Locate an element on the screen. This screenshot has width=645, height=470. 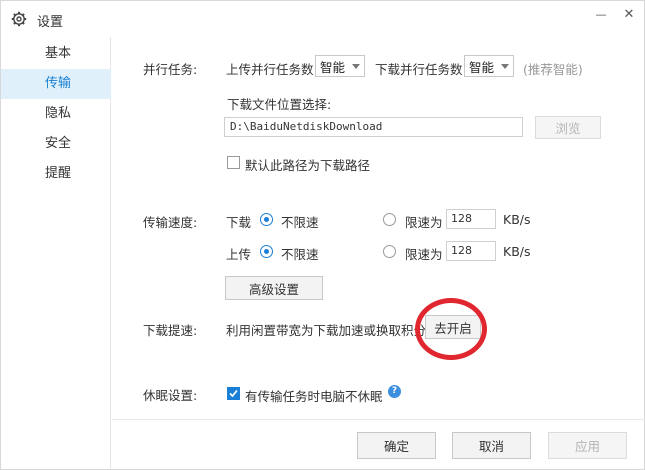
parallel-section-label: 并行任务: is located at coordinates (170, 69).